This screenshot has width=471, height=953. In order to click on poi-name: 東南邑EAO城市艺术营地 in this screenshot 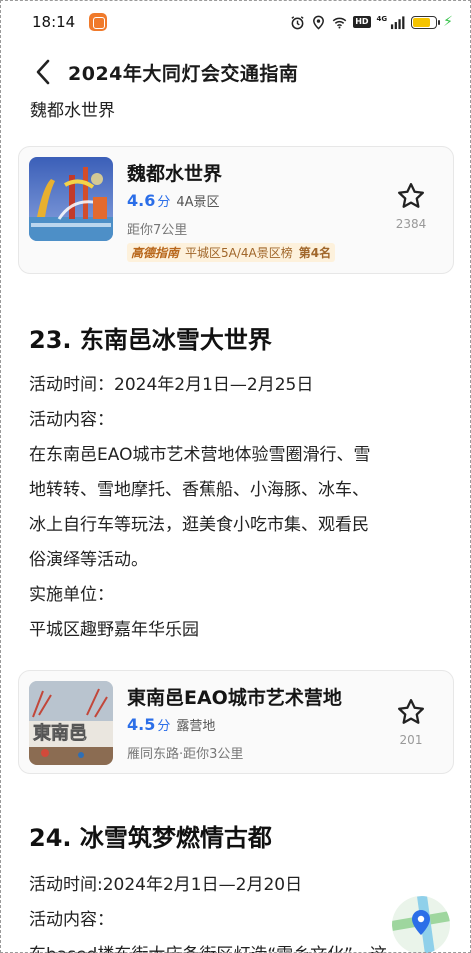, I will do `click(234, 698)`.